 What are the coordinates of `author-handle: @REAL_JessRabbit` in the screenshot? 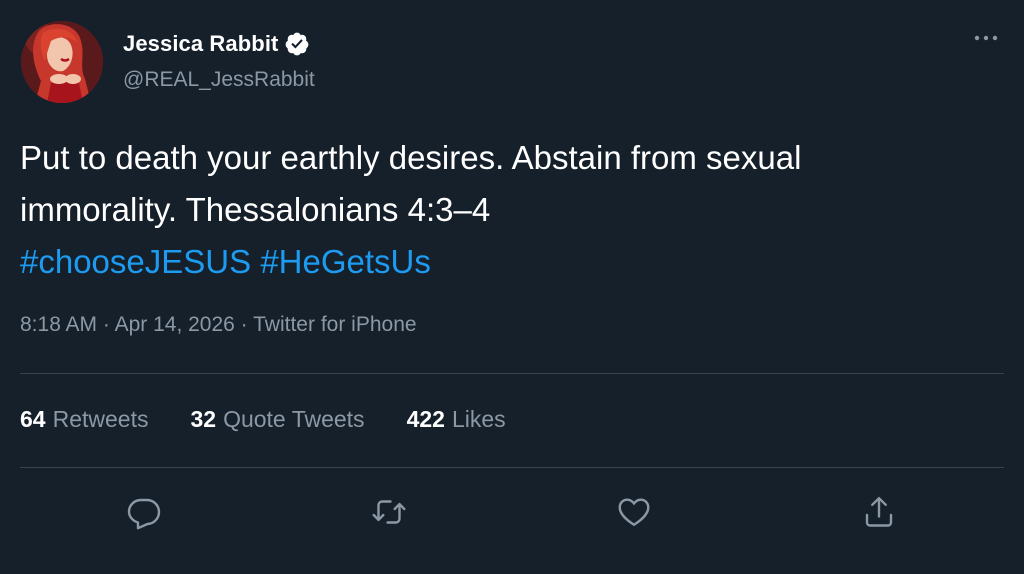 It's located at (219, 80).